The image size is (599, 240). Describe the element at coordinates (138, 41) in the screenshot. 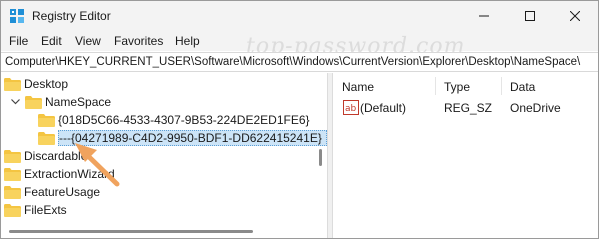

I see `menu-favorites: Favorites` at that location.